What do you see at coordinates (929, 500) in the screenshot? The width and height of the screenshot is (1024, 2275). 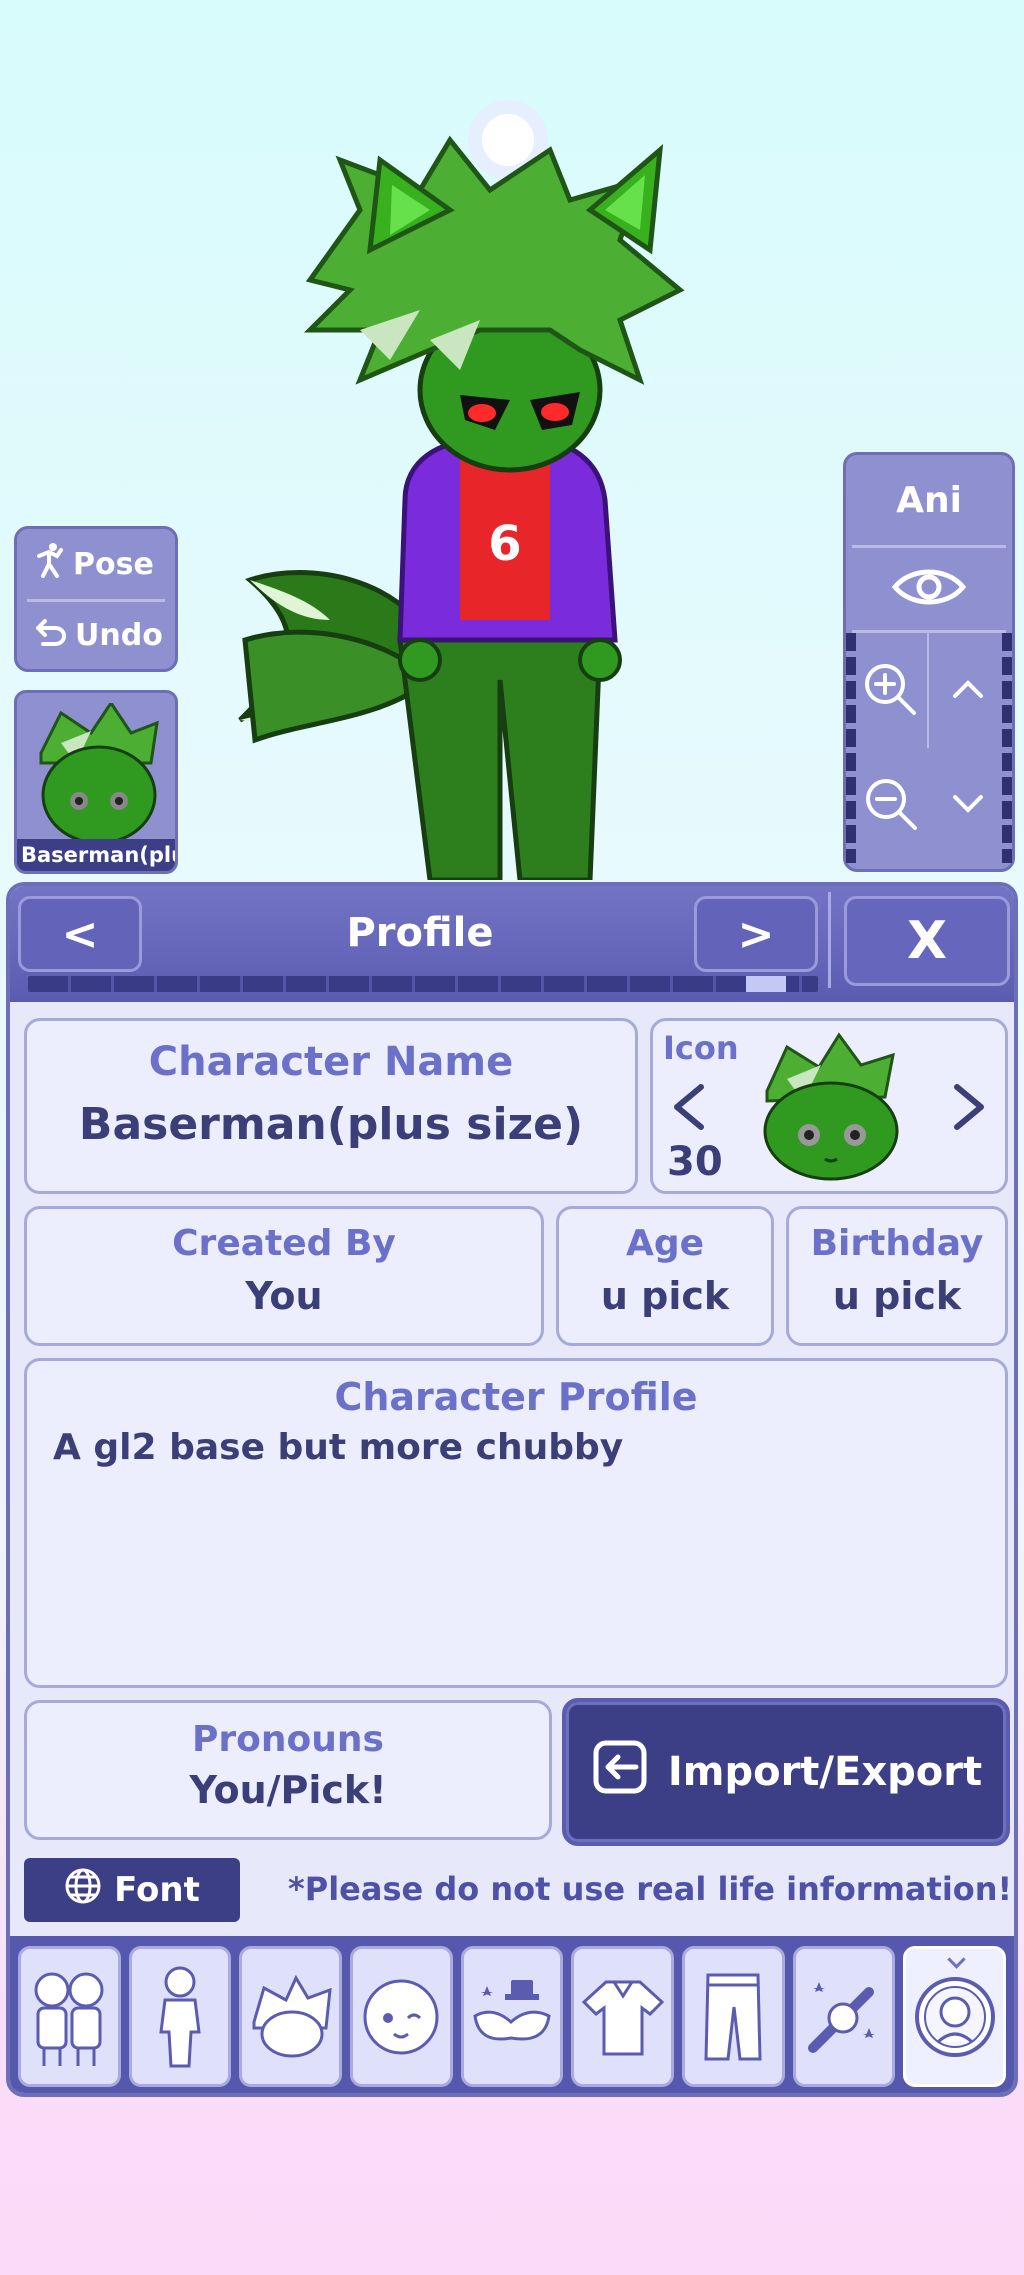 I see `ani-button: Ani` at bounding box center [929, 500].